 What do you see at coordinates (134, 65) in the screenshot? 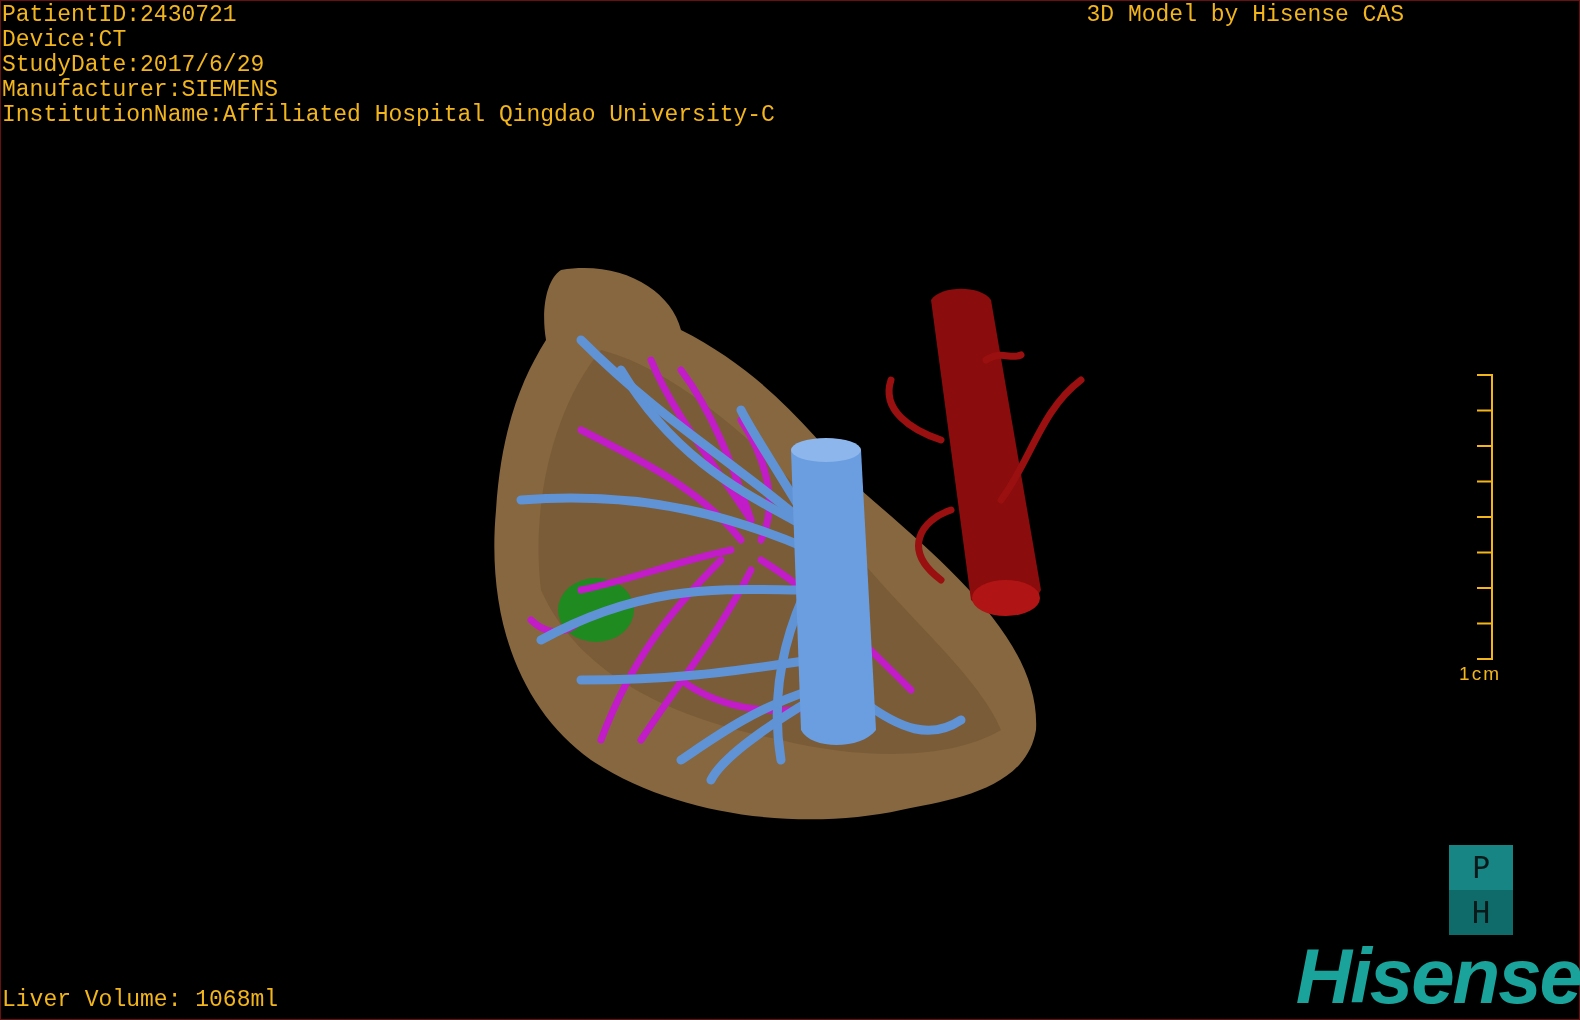
I see `patient-info-line: StudyDate:2017/6/29` at bounding box center [134, 65].